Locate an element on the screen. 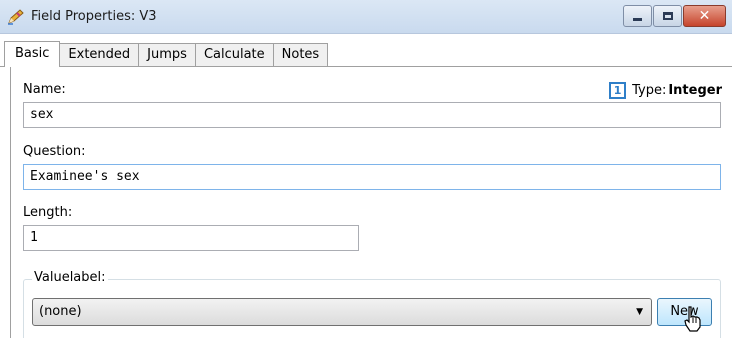  minimize-button is located at coordinates (637, 16).